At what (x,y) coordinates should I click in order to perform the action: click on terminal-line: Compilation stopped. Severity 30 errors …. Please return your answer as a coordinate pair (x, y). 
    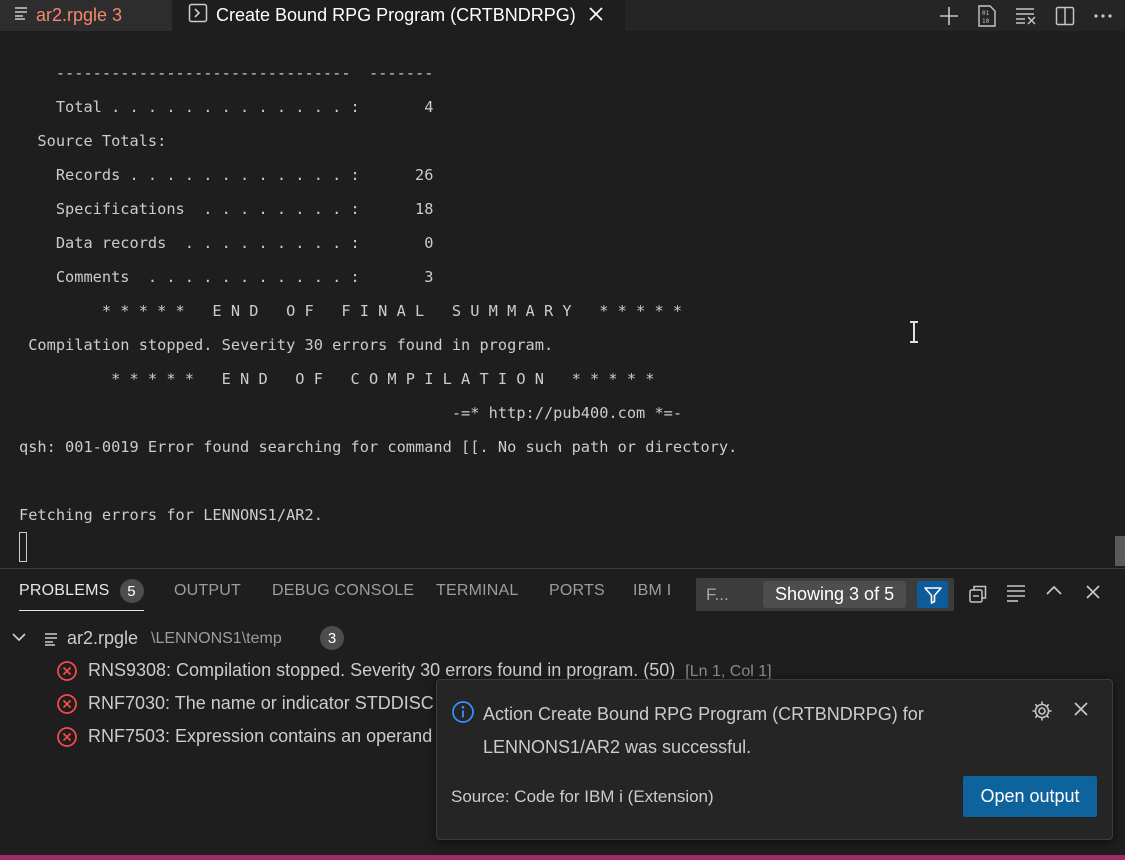
    Looking at the image, I should click on (286, 345).